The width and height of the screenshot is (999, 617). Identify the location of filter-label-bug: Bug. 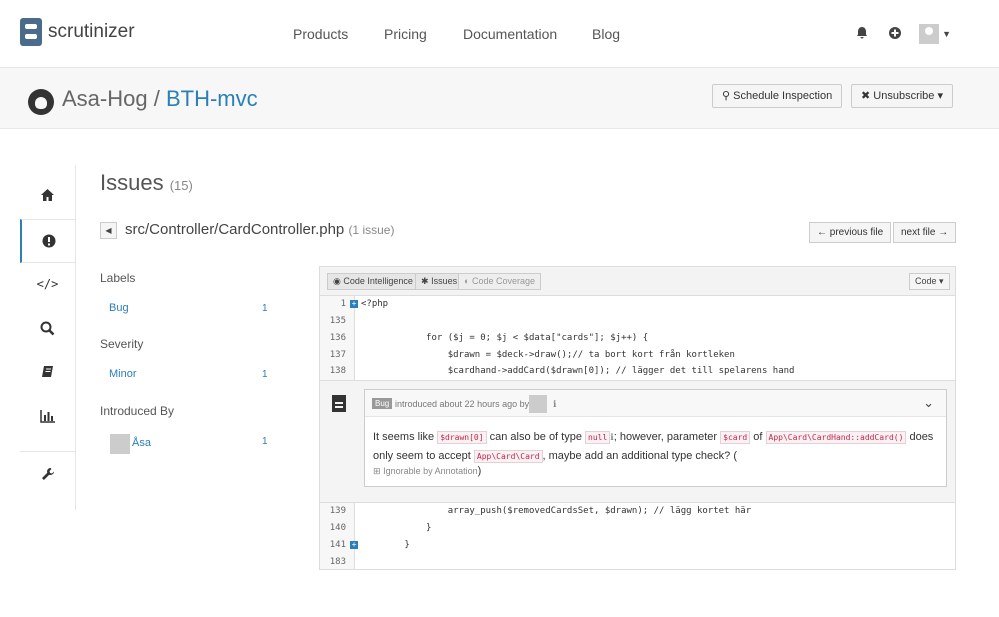
(119, 308).